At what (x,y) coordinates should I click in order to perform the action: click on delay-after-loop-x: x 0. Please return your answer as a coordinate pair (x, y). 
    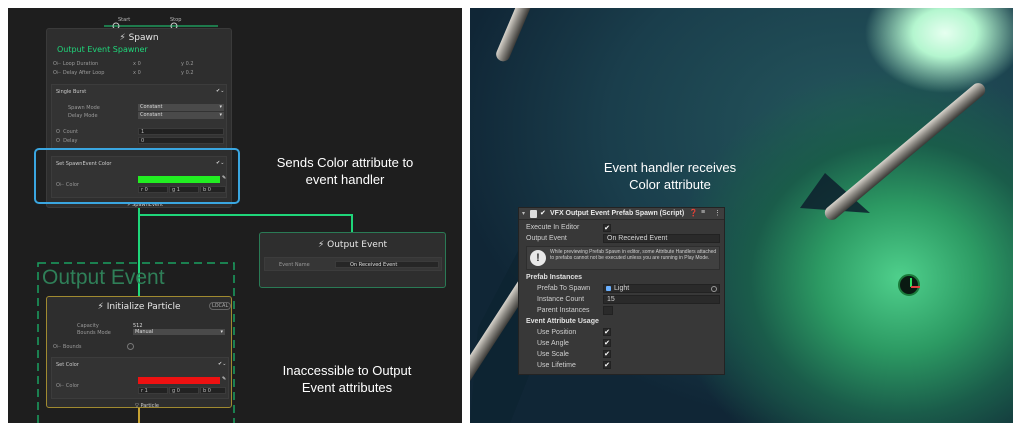
    Looking at the image, I should click on (137, 73).